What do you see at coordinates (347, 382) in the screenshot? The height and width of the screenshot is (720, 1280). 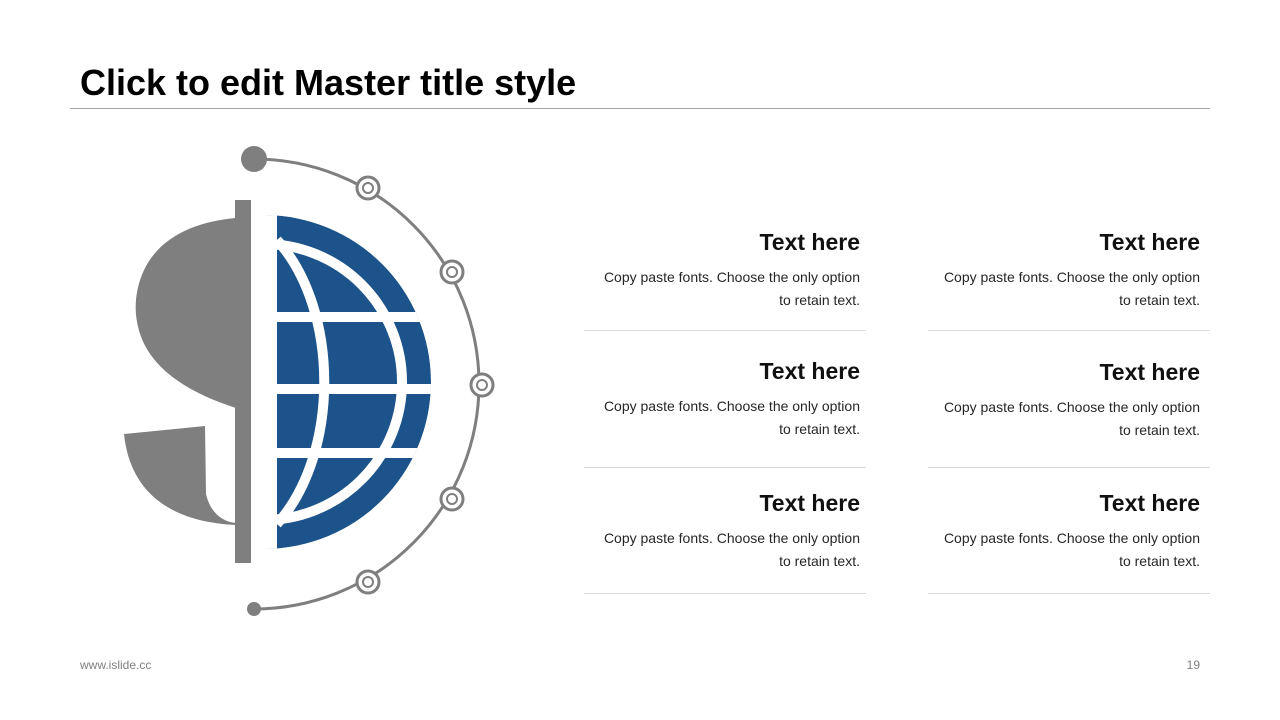 I see `globe-icon` at bounding box center [347, 382].